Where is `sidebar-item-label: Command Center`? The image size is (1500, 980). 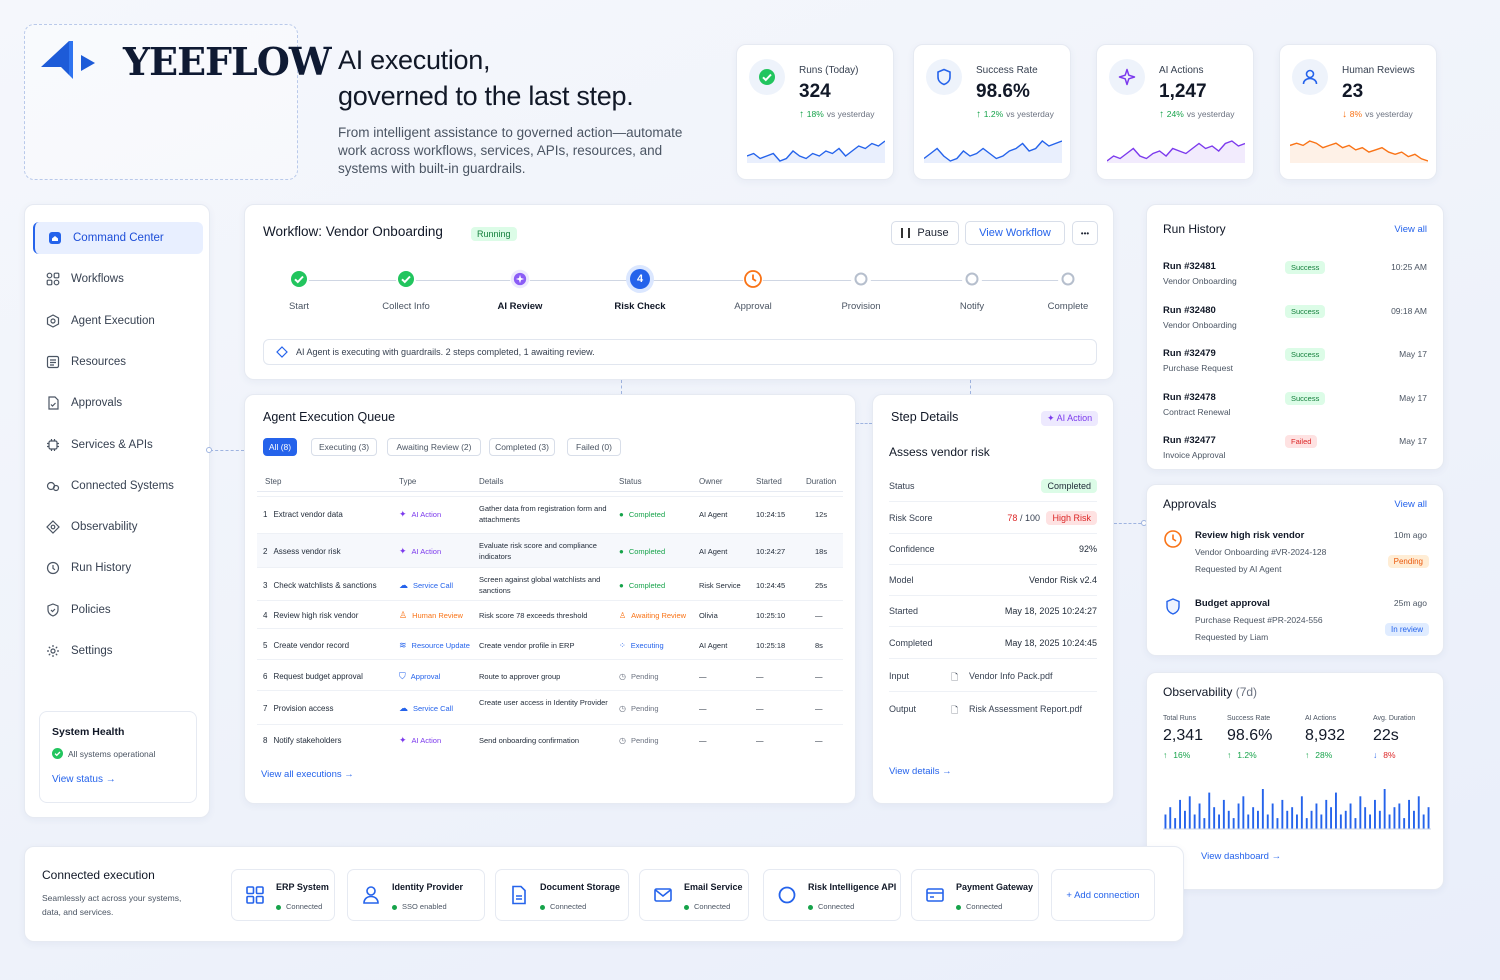 sidebar-item-label: Command Center is located at coordinates (118, 238).